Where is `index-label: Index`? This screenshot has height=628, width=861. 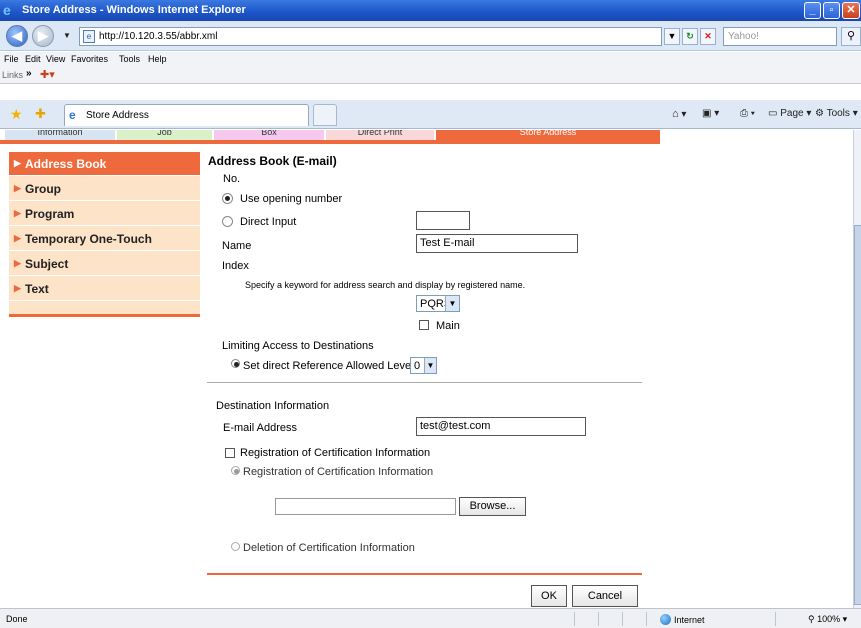 index-label: Index is located at coordinates (235, 266).